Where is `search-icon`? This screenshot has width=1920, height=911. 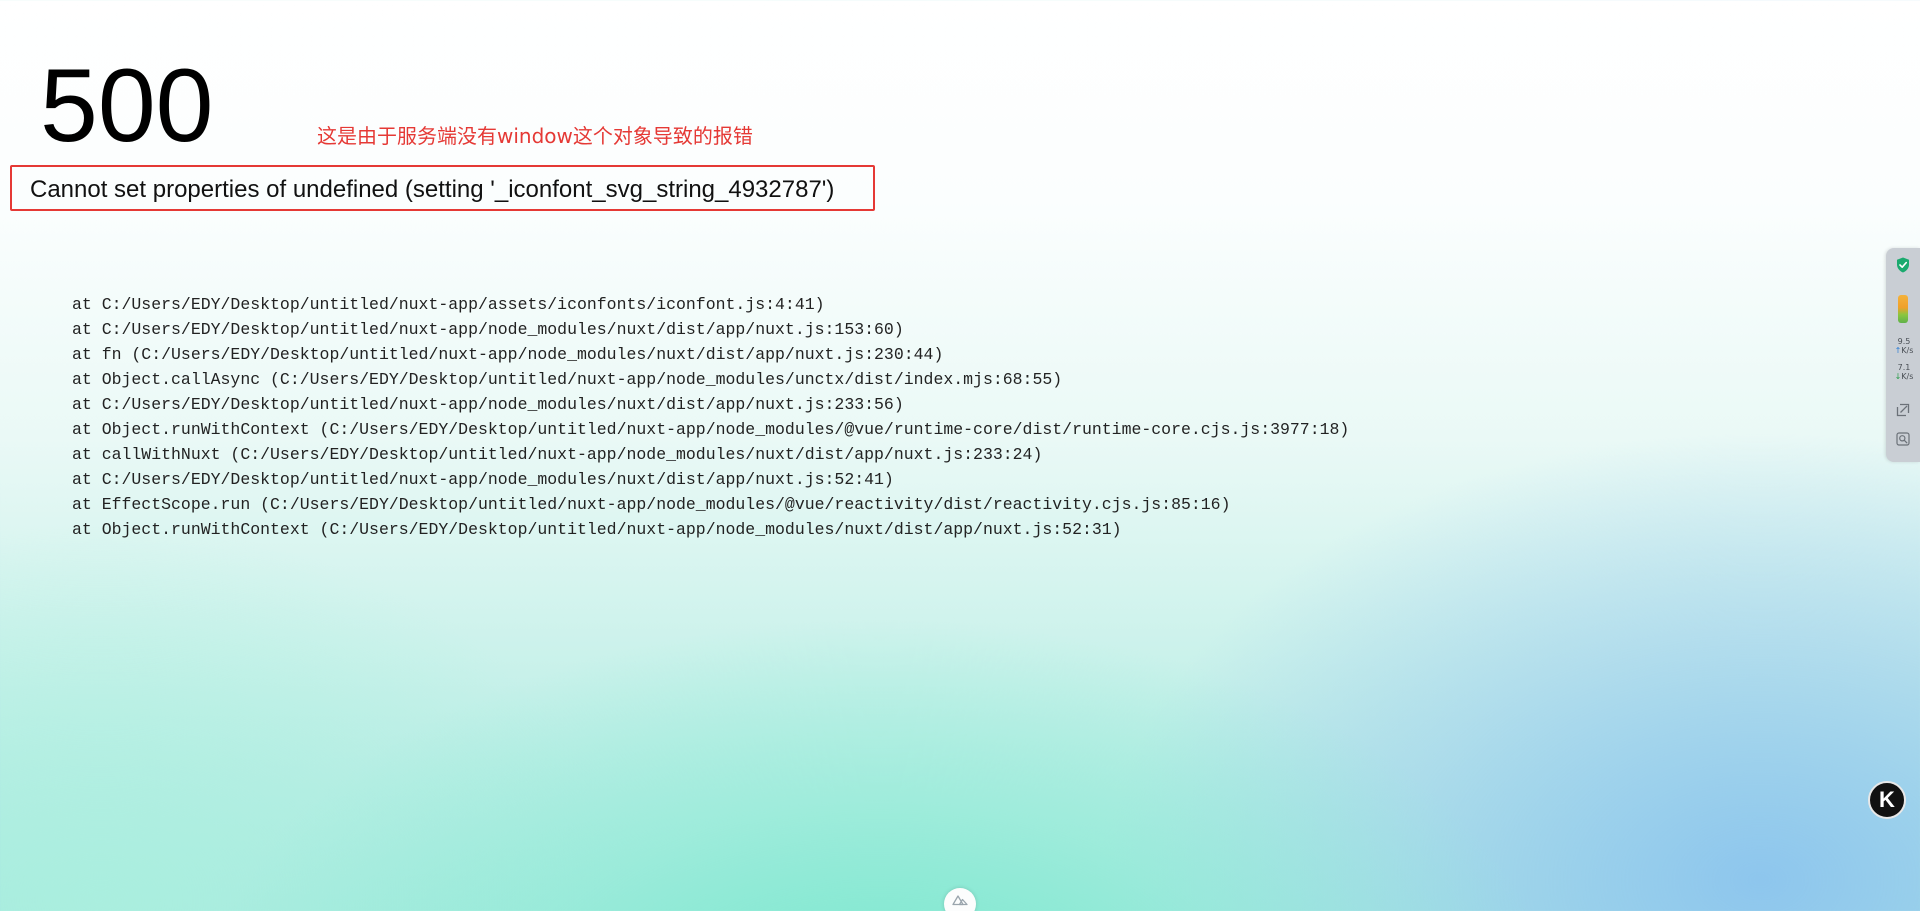
search-icon is located at coordinates (1903, 439).